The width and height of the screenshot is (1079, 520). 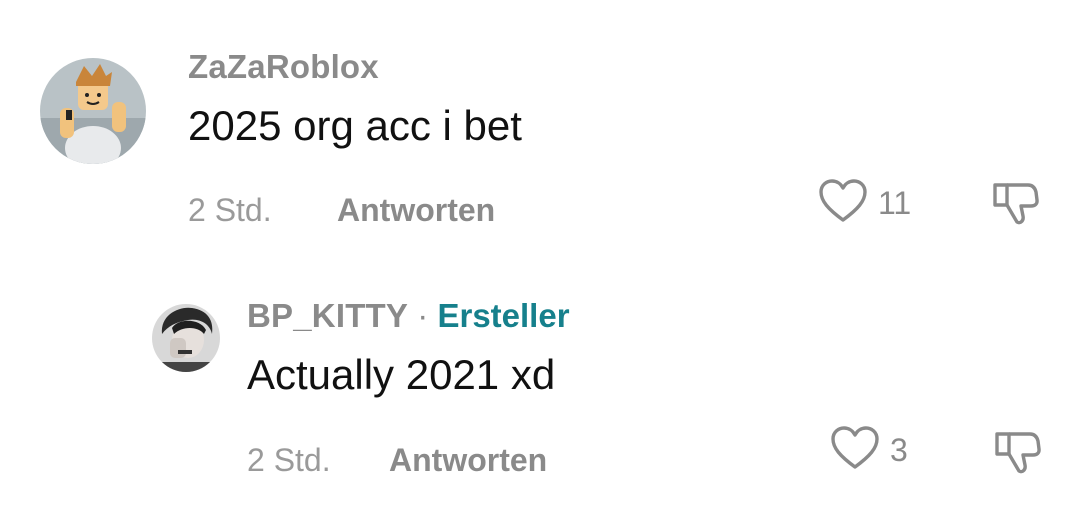 What do you see at coordinates (283, 67) in the screenshot?
I see `username: ZaZaRoblox` at bounding box center [283, 67].